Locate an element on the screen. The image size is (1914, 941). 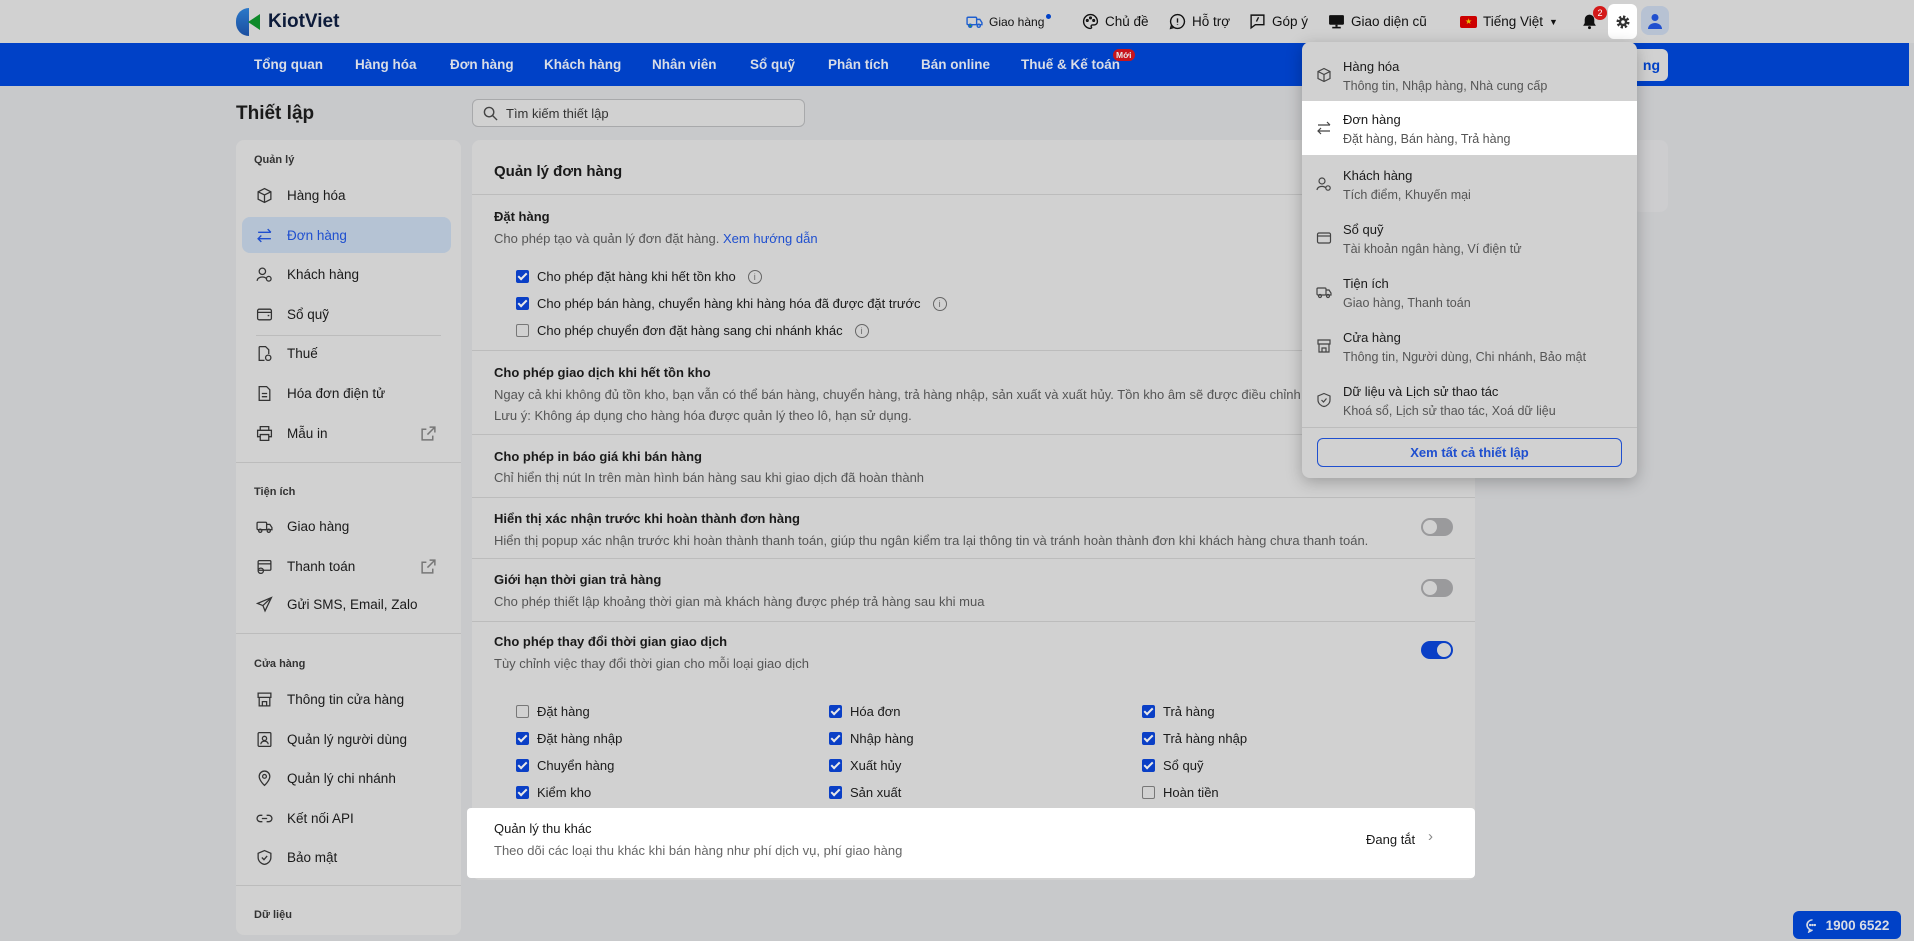
nav-online-sales: Bán online is located at coordinates (955, 64).